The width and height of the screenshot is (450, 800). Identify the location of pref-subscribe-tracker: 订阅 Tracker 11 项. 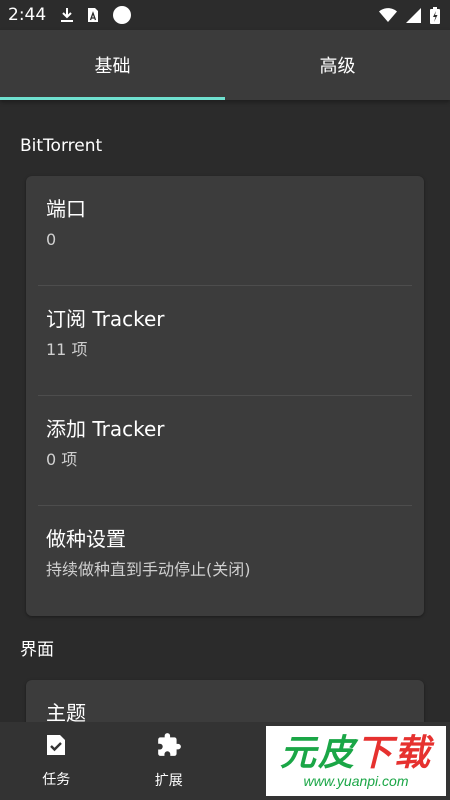
(225, 341).